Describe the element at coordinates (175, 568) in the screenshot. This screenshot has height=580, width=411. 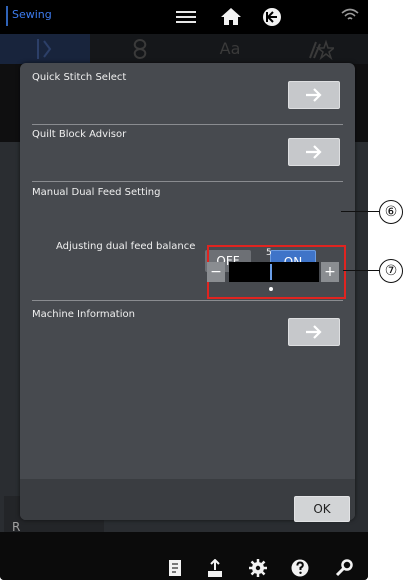
I see `stitch-book-icon` at that location.